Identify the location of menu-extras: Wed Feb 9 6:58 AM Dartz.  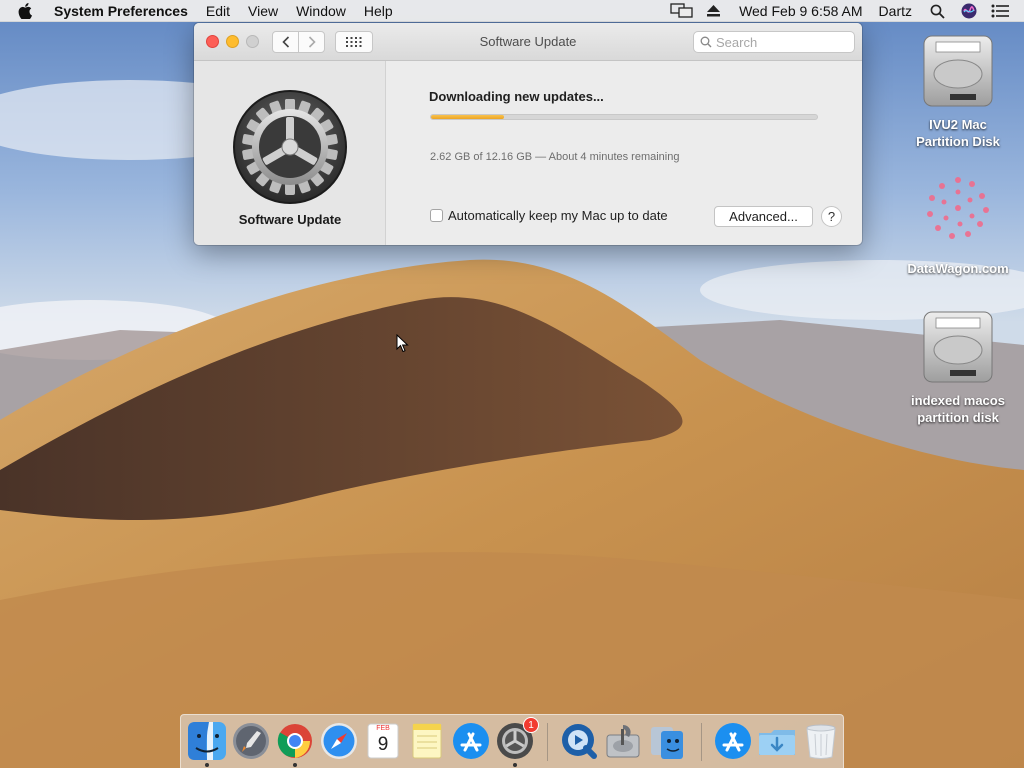
(846, 11).